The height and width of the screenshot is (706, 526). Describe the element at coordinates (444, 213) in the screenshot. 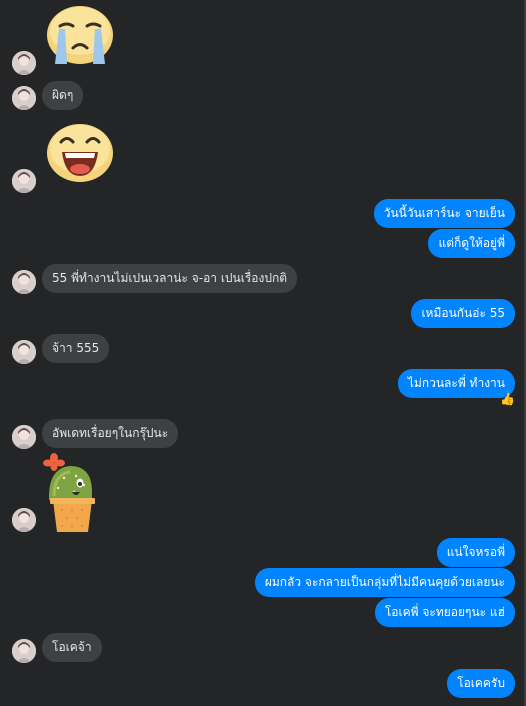

I see `outgoing-message: วันนี้วันเสาร์นะ จายเย็น` at that location.